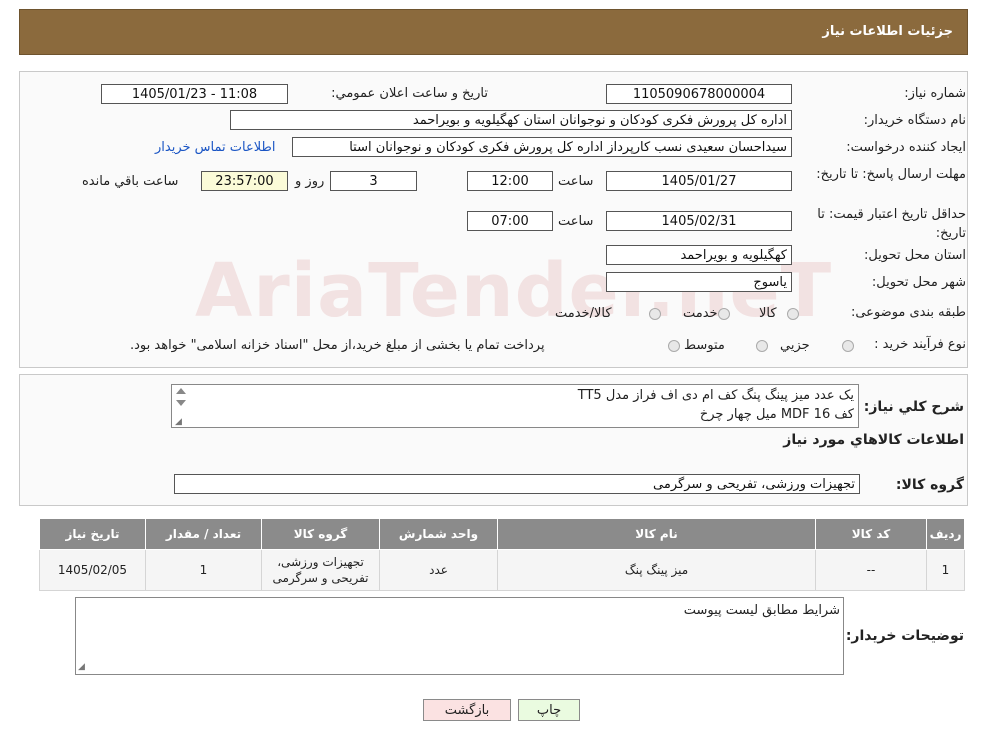 The image size is (985, 744). Describe the element at coordinates (699, 255) in the screenshot. I see `province-field: کهگیلویه و بویراحمد` at that location.